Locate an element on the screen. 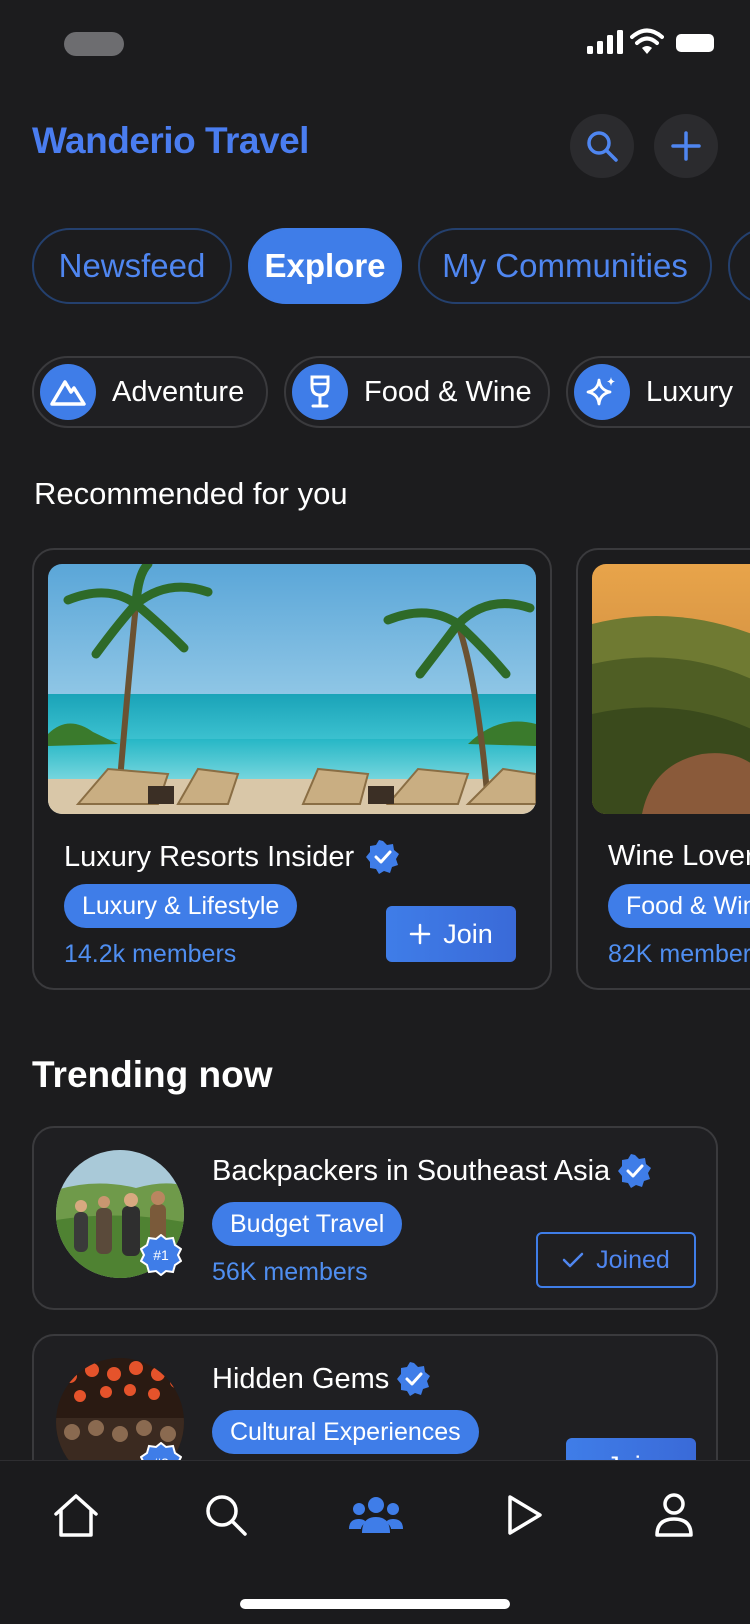 This screenshot has height=1624, width=750. mountain-icon is located at coordinates (68, 393).